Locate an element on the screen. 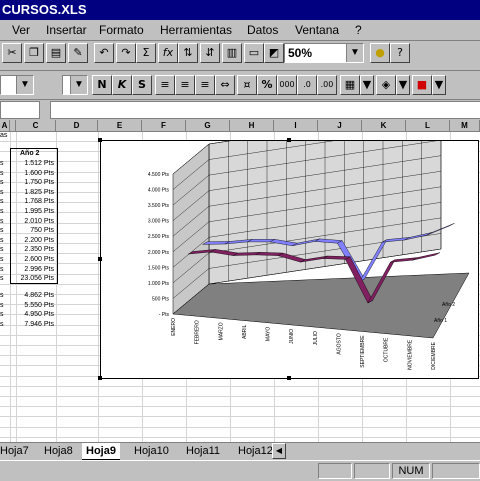 The width and height of the screenshot is (480, 481). menu-help: ? is located at coordinates (358, 30).